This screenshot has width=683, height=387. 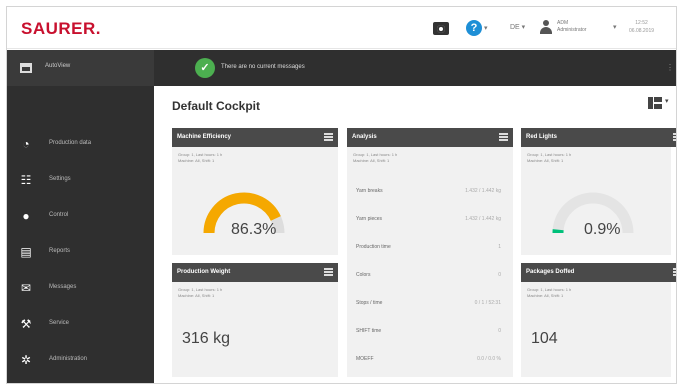 What do you see at coordinates (546, 27) in the screenshot?
I see `user-icon` at bounding box center [546, 27].